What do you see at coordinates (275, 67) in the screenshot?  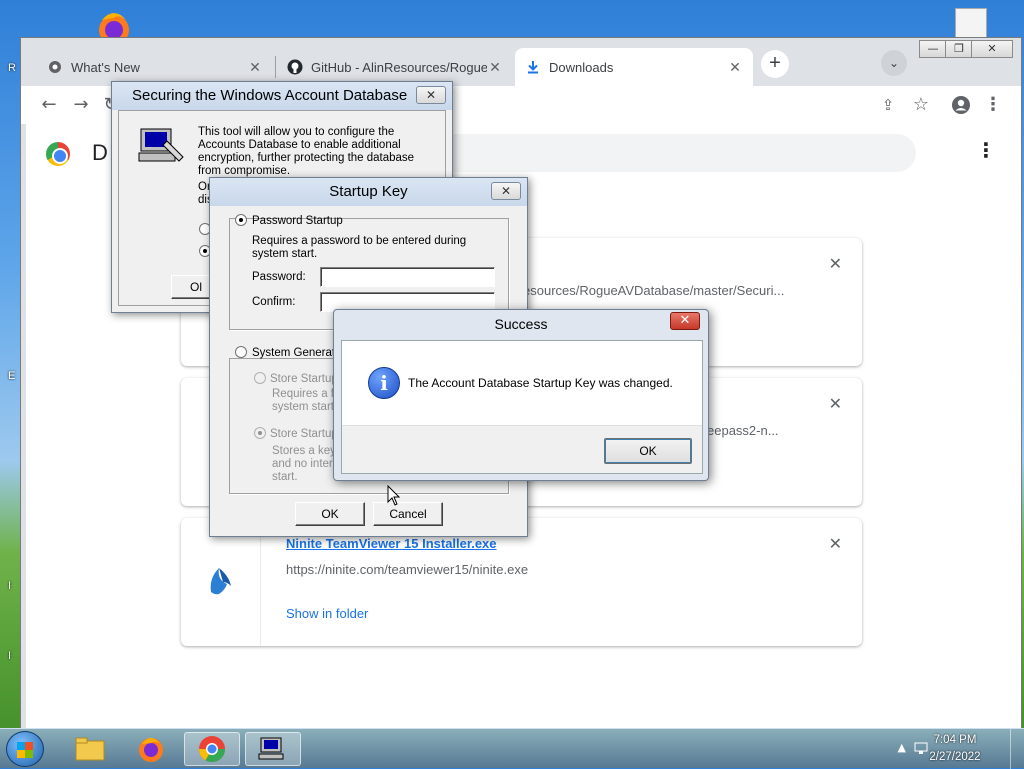 I see `tab-separator` at bounding box center [275, 67].